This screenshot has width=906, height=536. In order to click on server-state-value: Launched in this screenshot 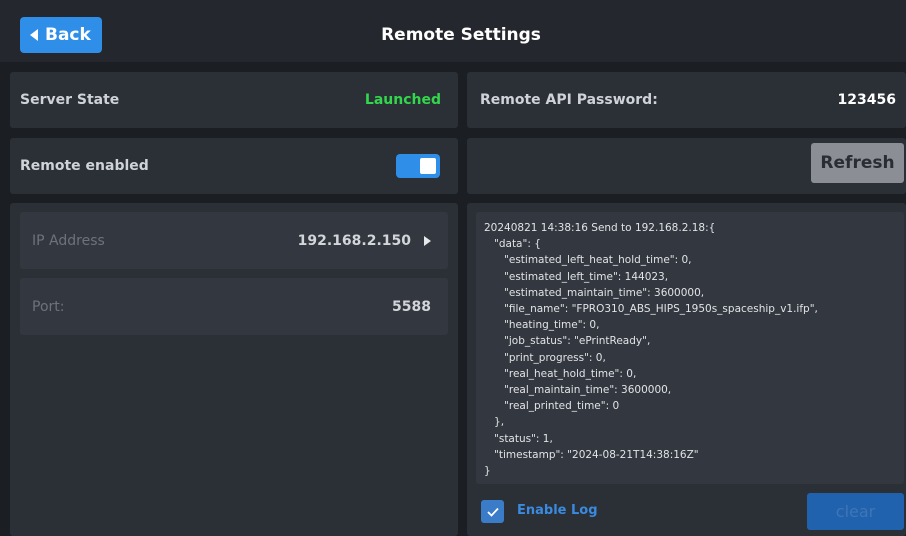, I will do `click(402, 100)`.